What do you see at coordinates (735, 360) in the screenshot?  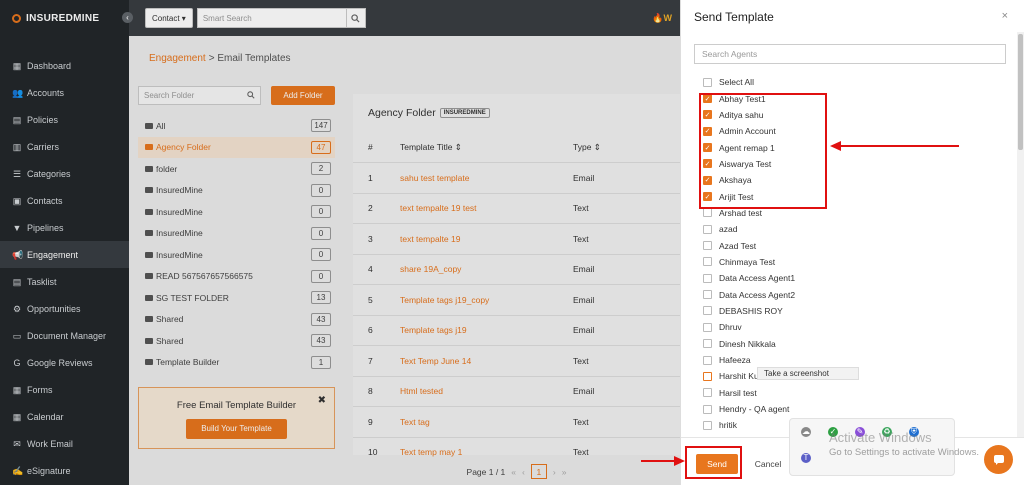 I see `agent-name: Hafeeza` at bounding box center [735, 360].